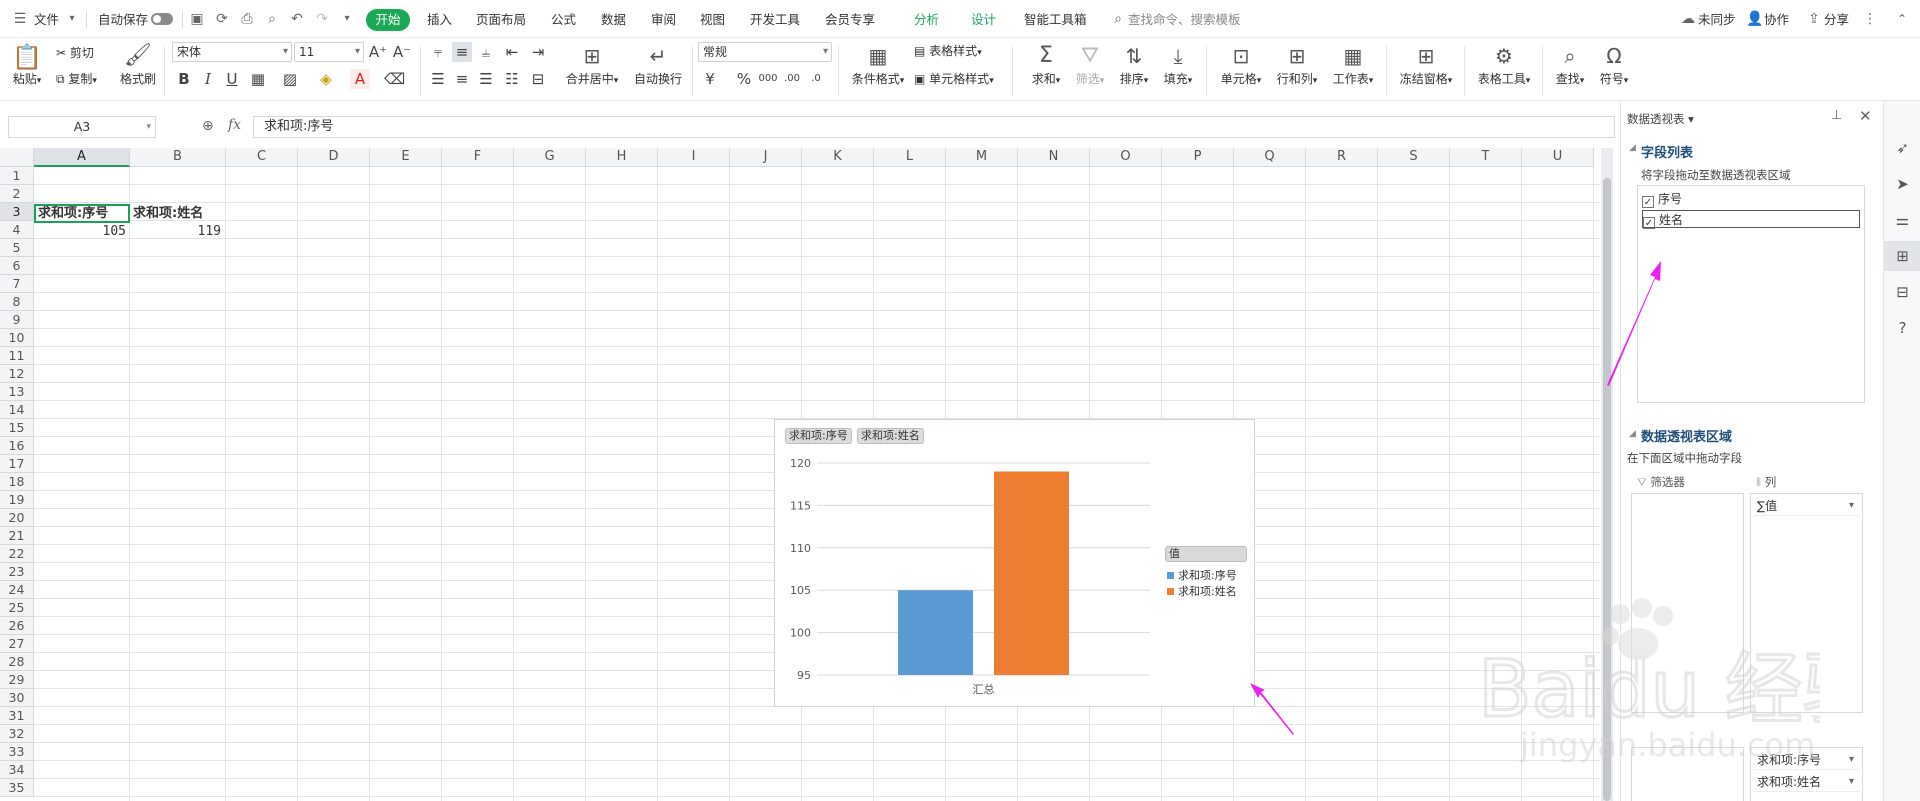 The image size is (1920, 801). I want to click on column-header-P: P, so click(1198, 157).